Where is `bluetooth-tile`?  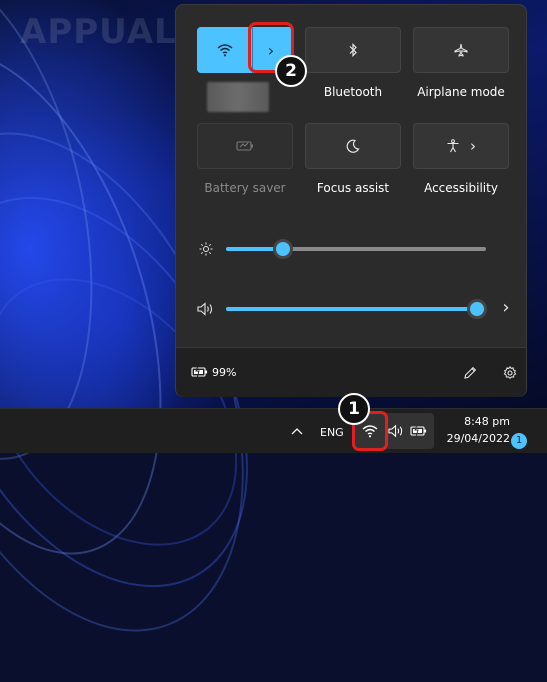
bluetooth-tile is located at coordinates (353, 50).